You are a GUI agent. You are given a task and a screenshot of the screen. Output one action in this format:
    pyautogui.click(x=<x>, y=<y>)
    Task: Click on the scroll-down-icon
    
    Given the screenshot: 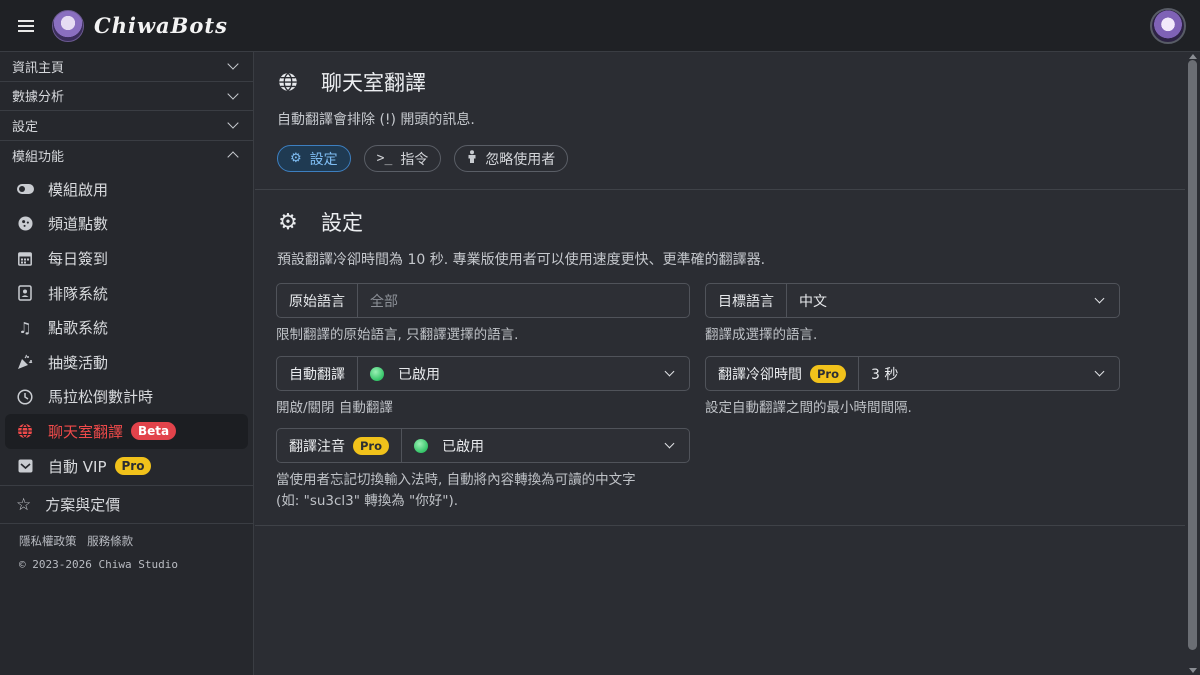 What is the action you would take?
    pyautogui.click(x=1193, y=670)
    